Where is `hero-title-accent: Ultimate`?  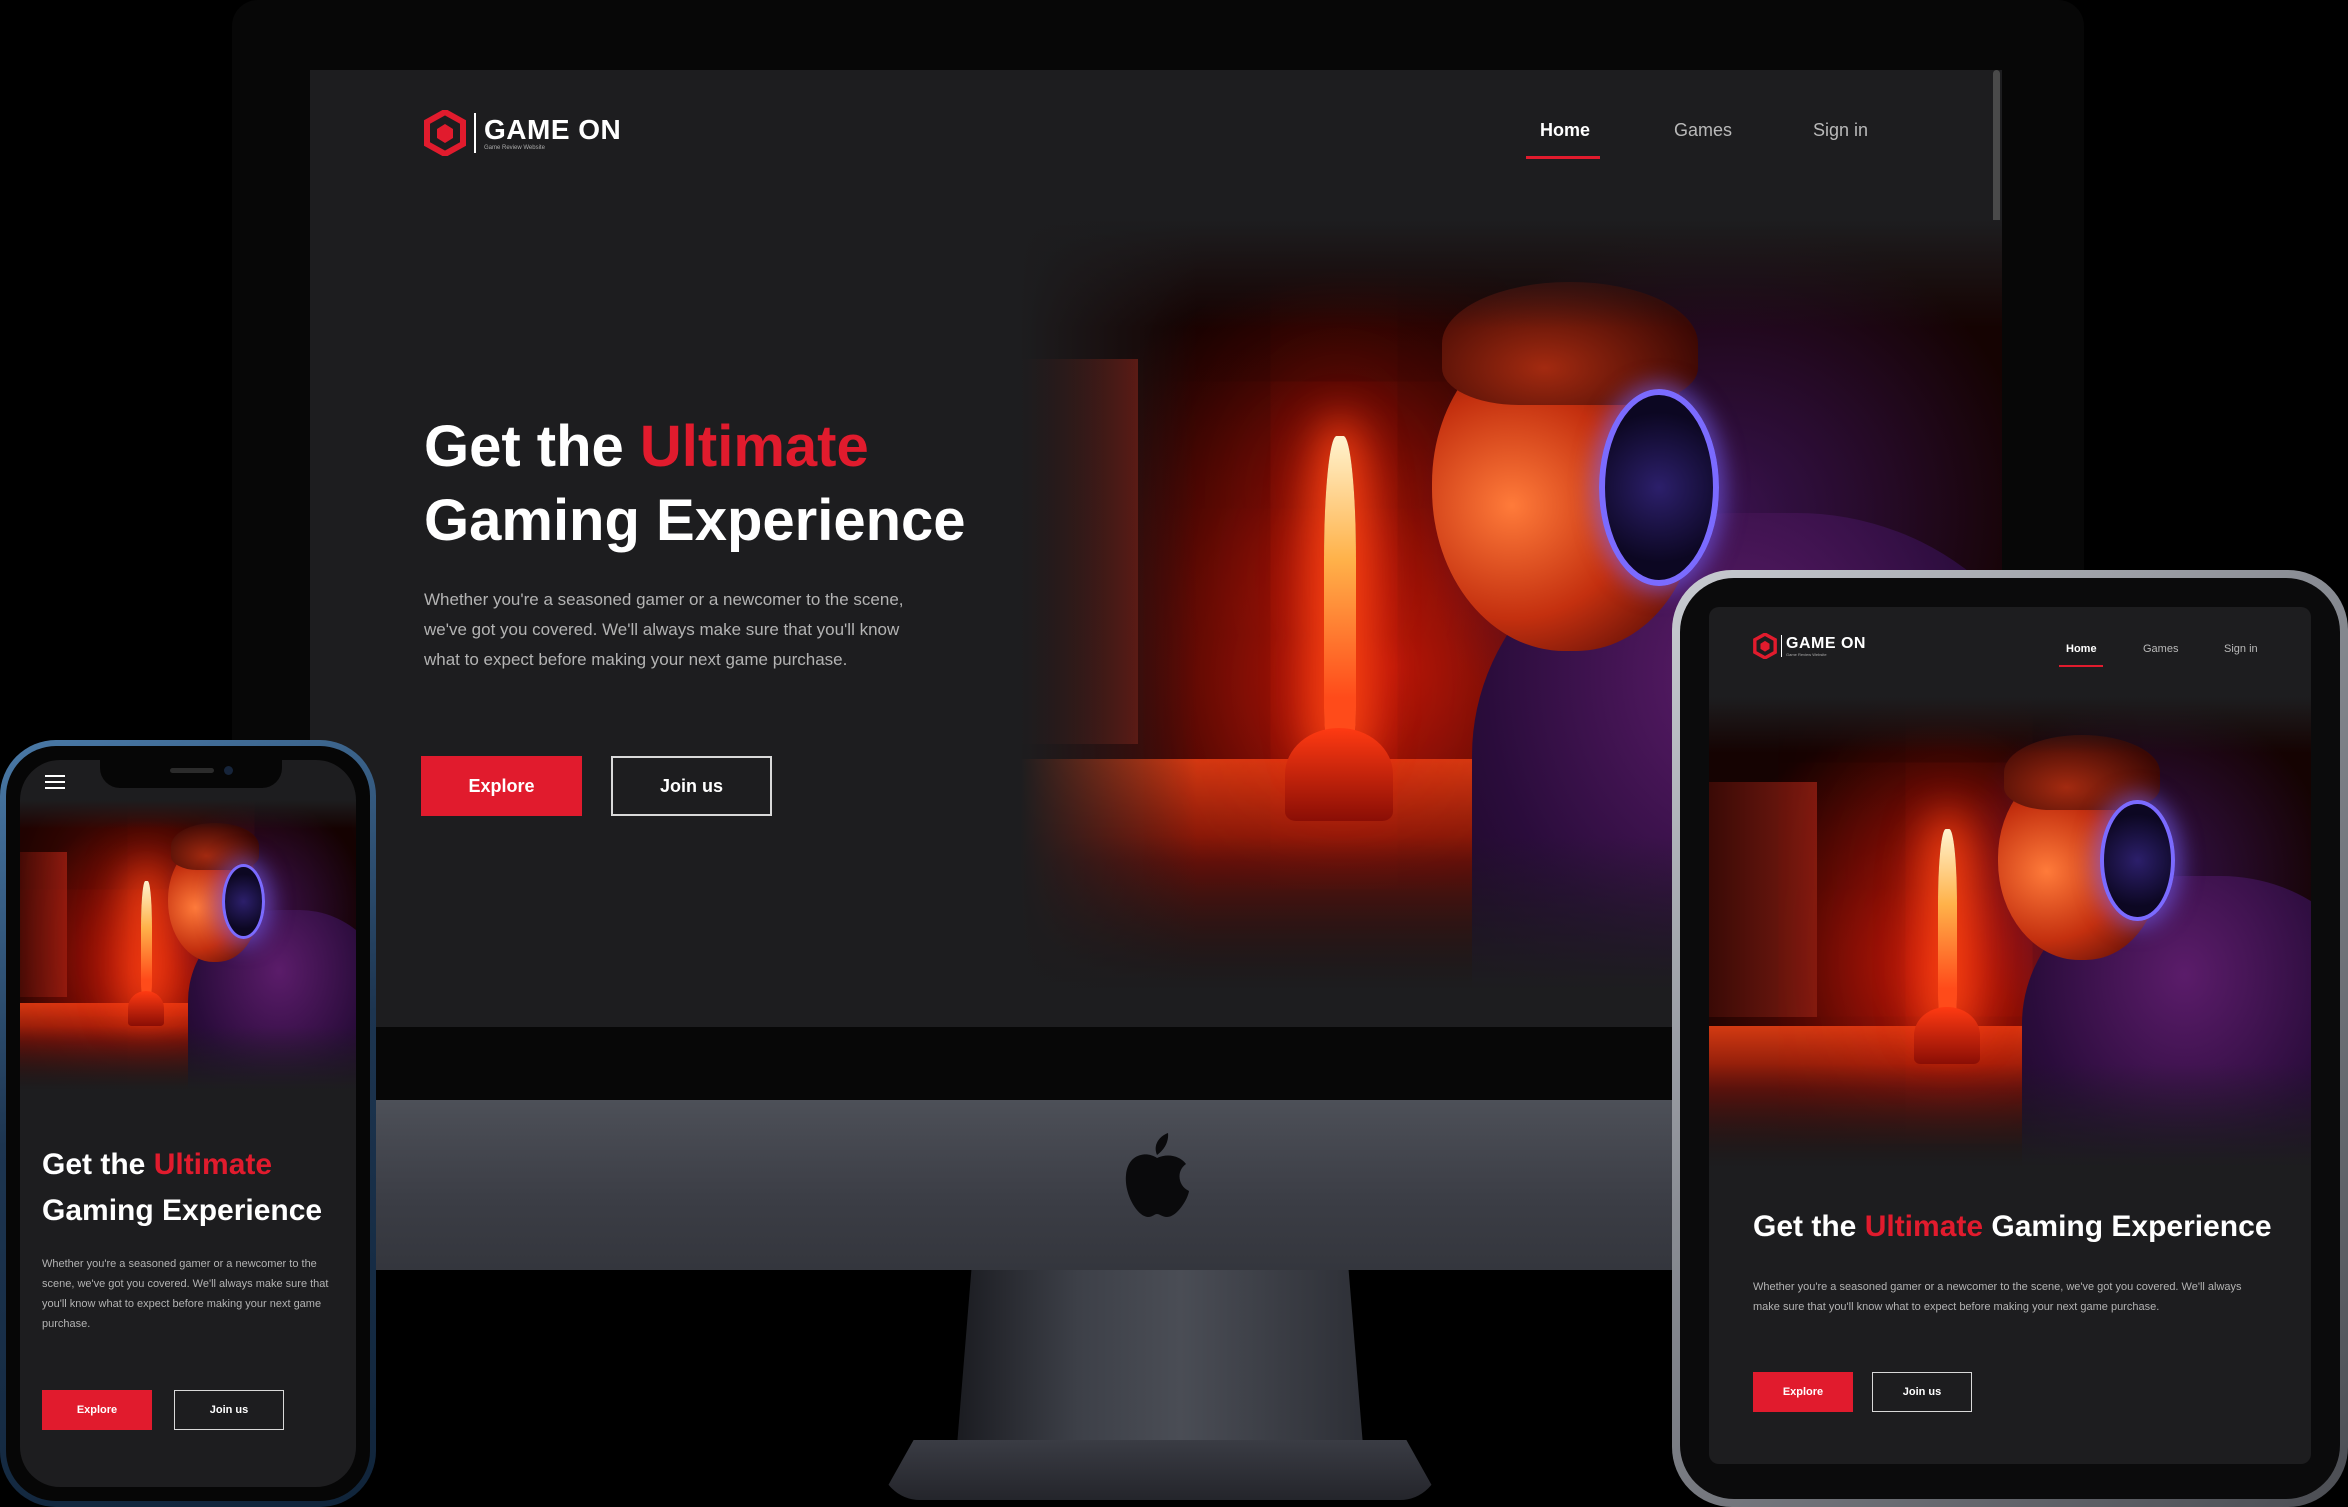 hero-title-accent: Ultimate is located at coordinates (754, 446).